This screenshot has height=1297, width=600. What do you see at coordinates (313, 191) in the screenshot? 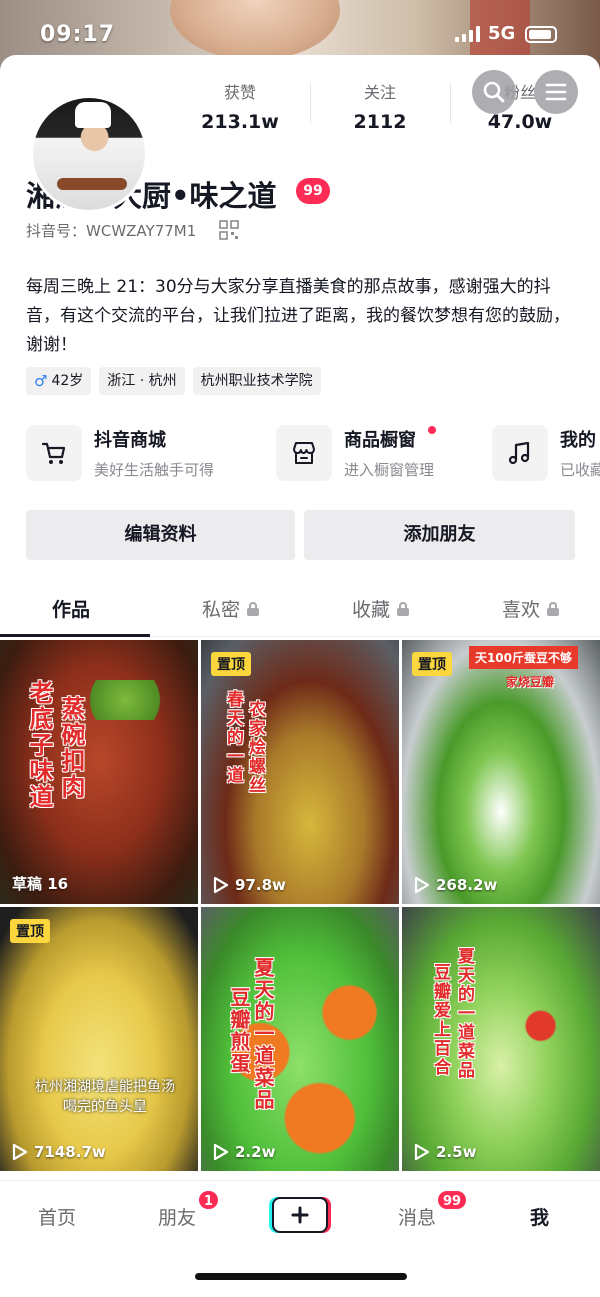
I see `level-badge: 99` at bounding box center [313, 191].